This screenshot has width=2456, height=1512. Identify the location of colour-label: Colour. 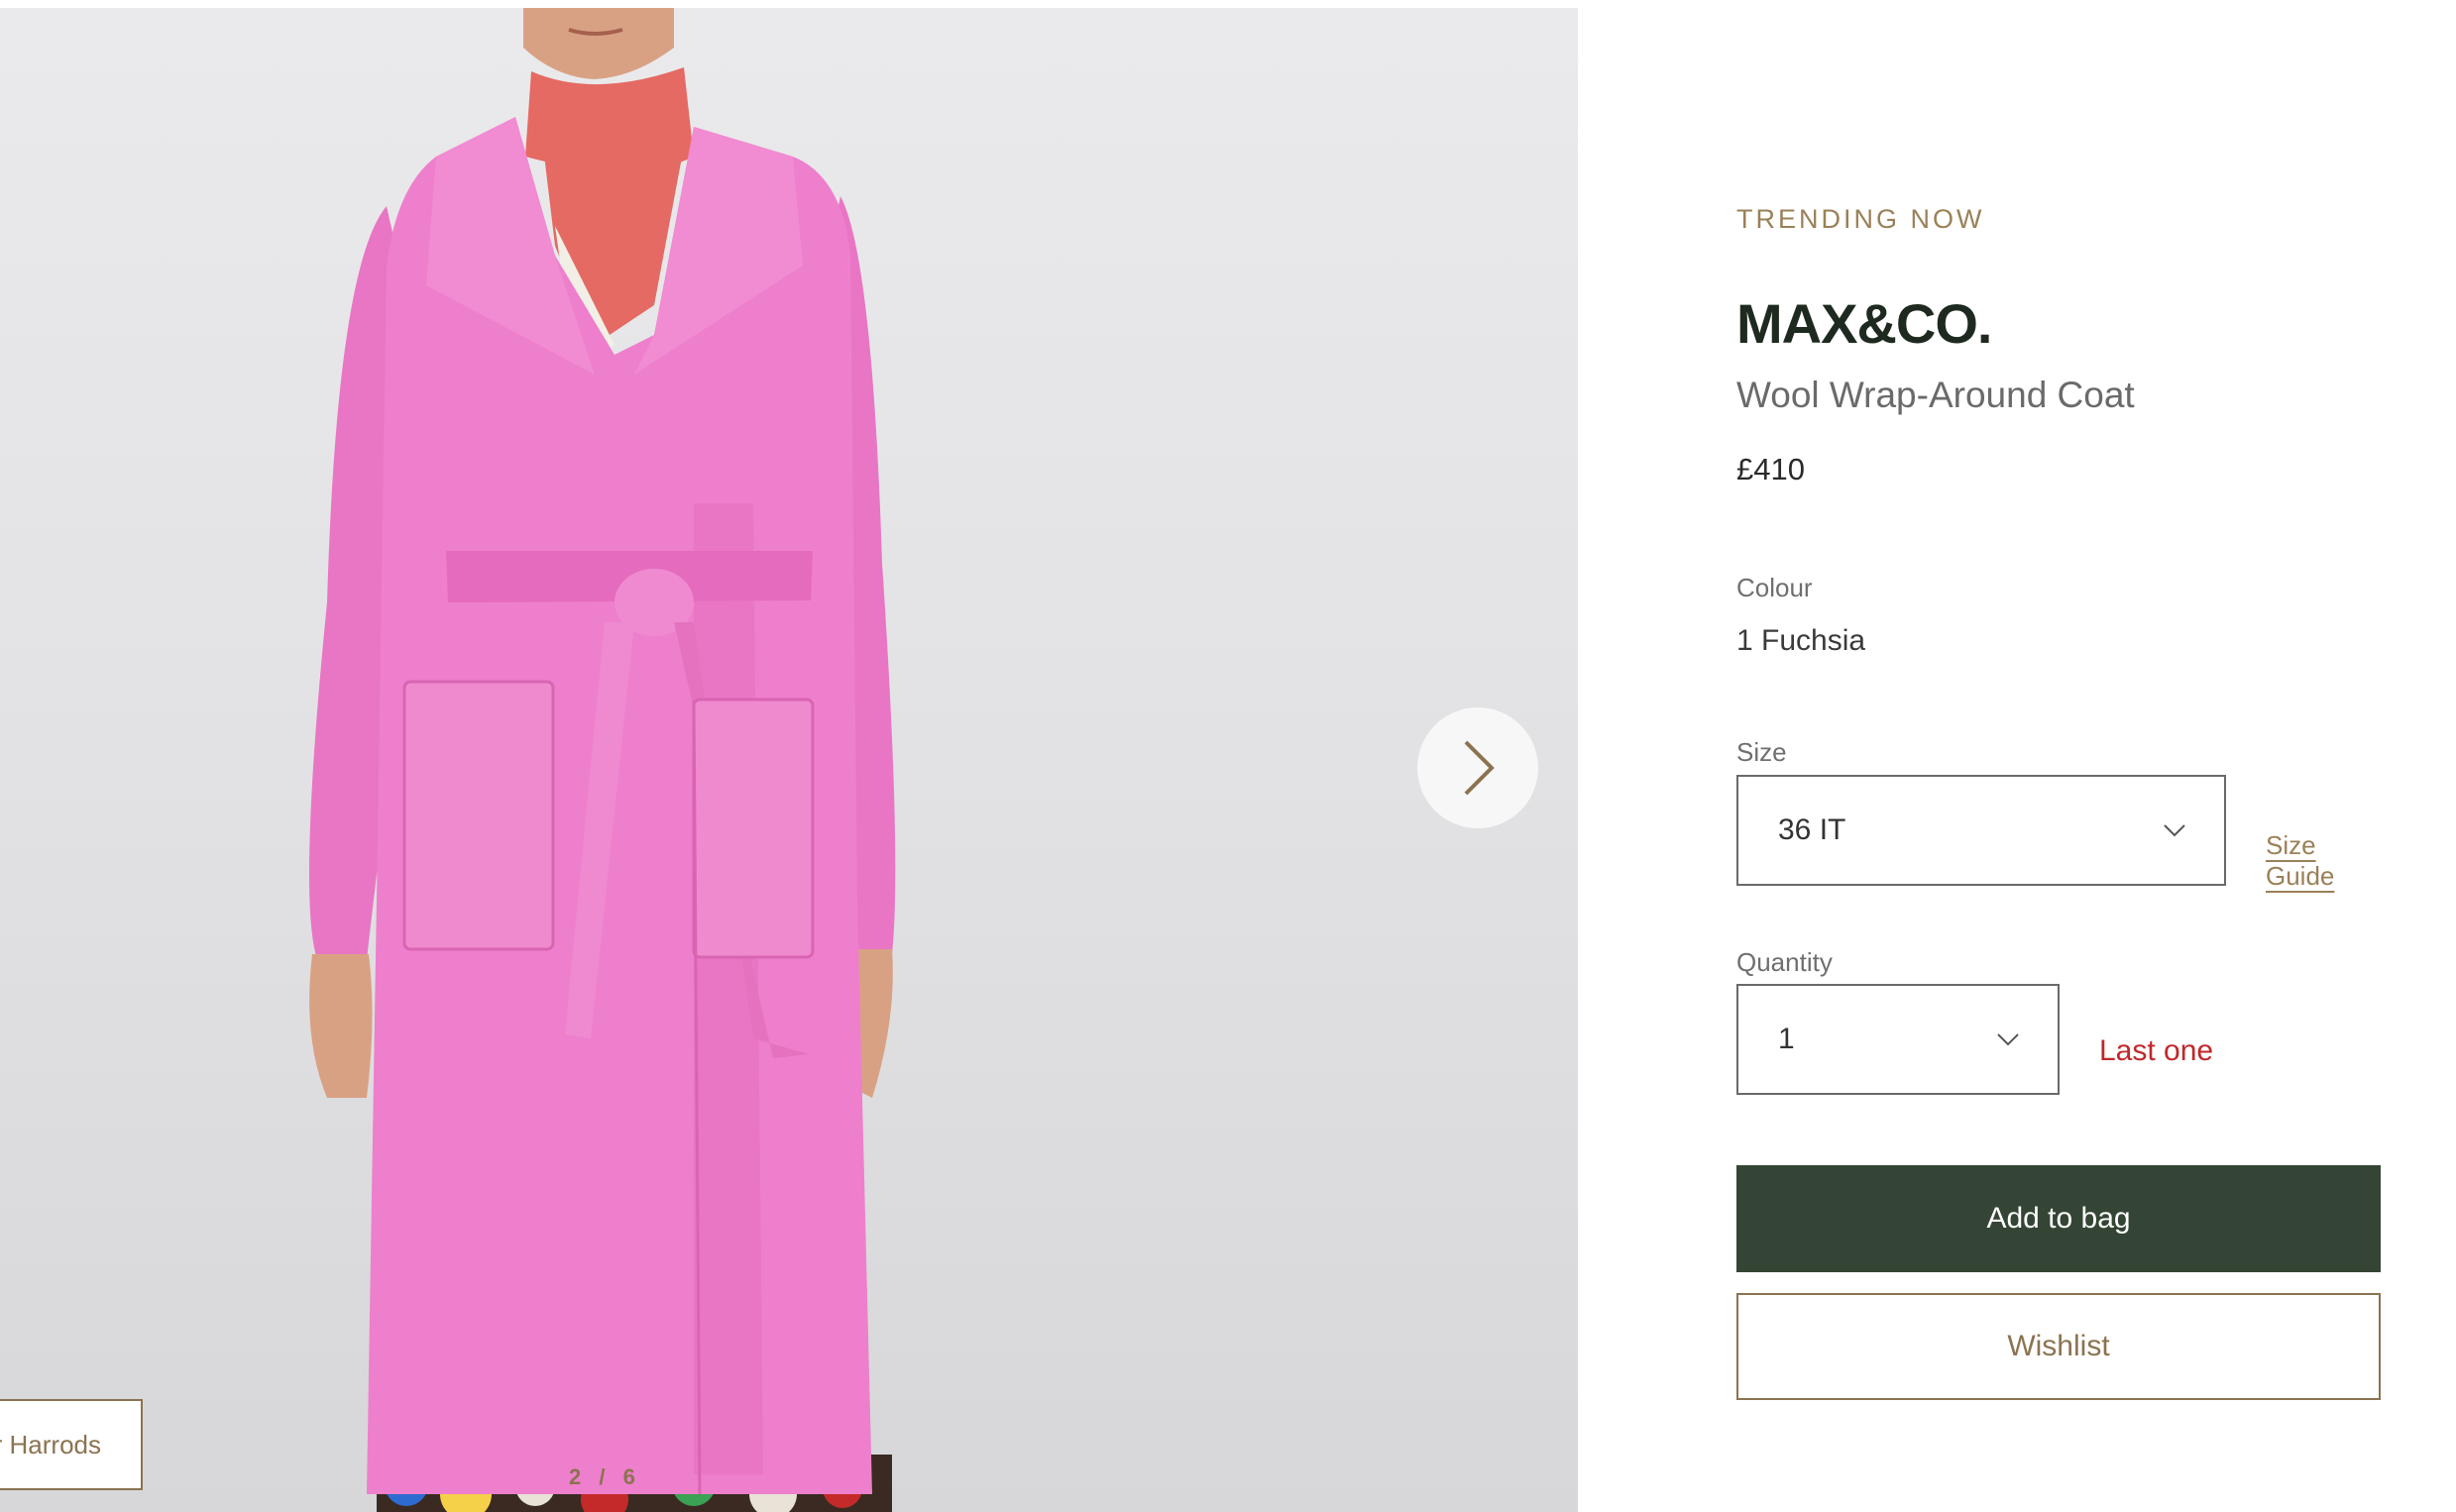
(1774, 588).